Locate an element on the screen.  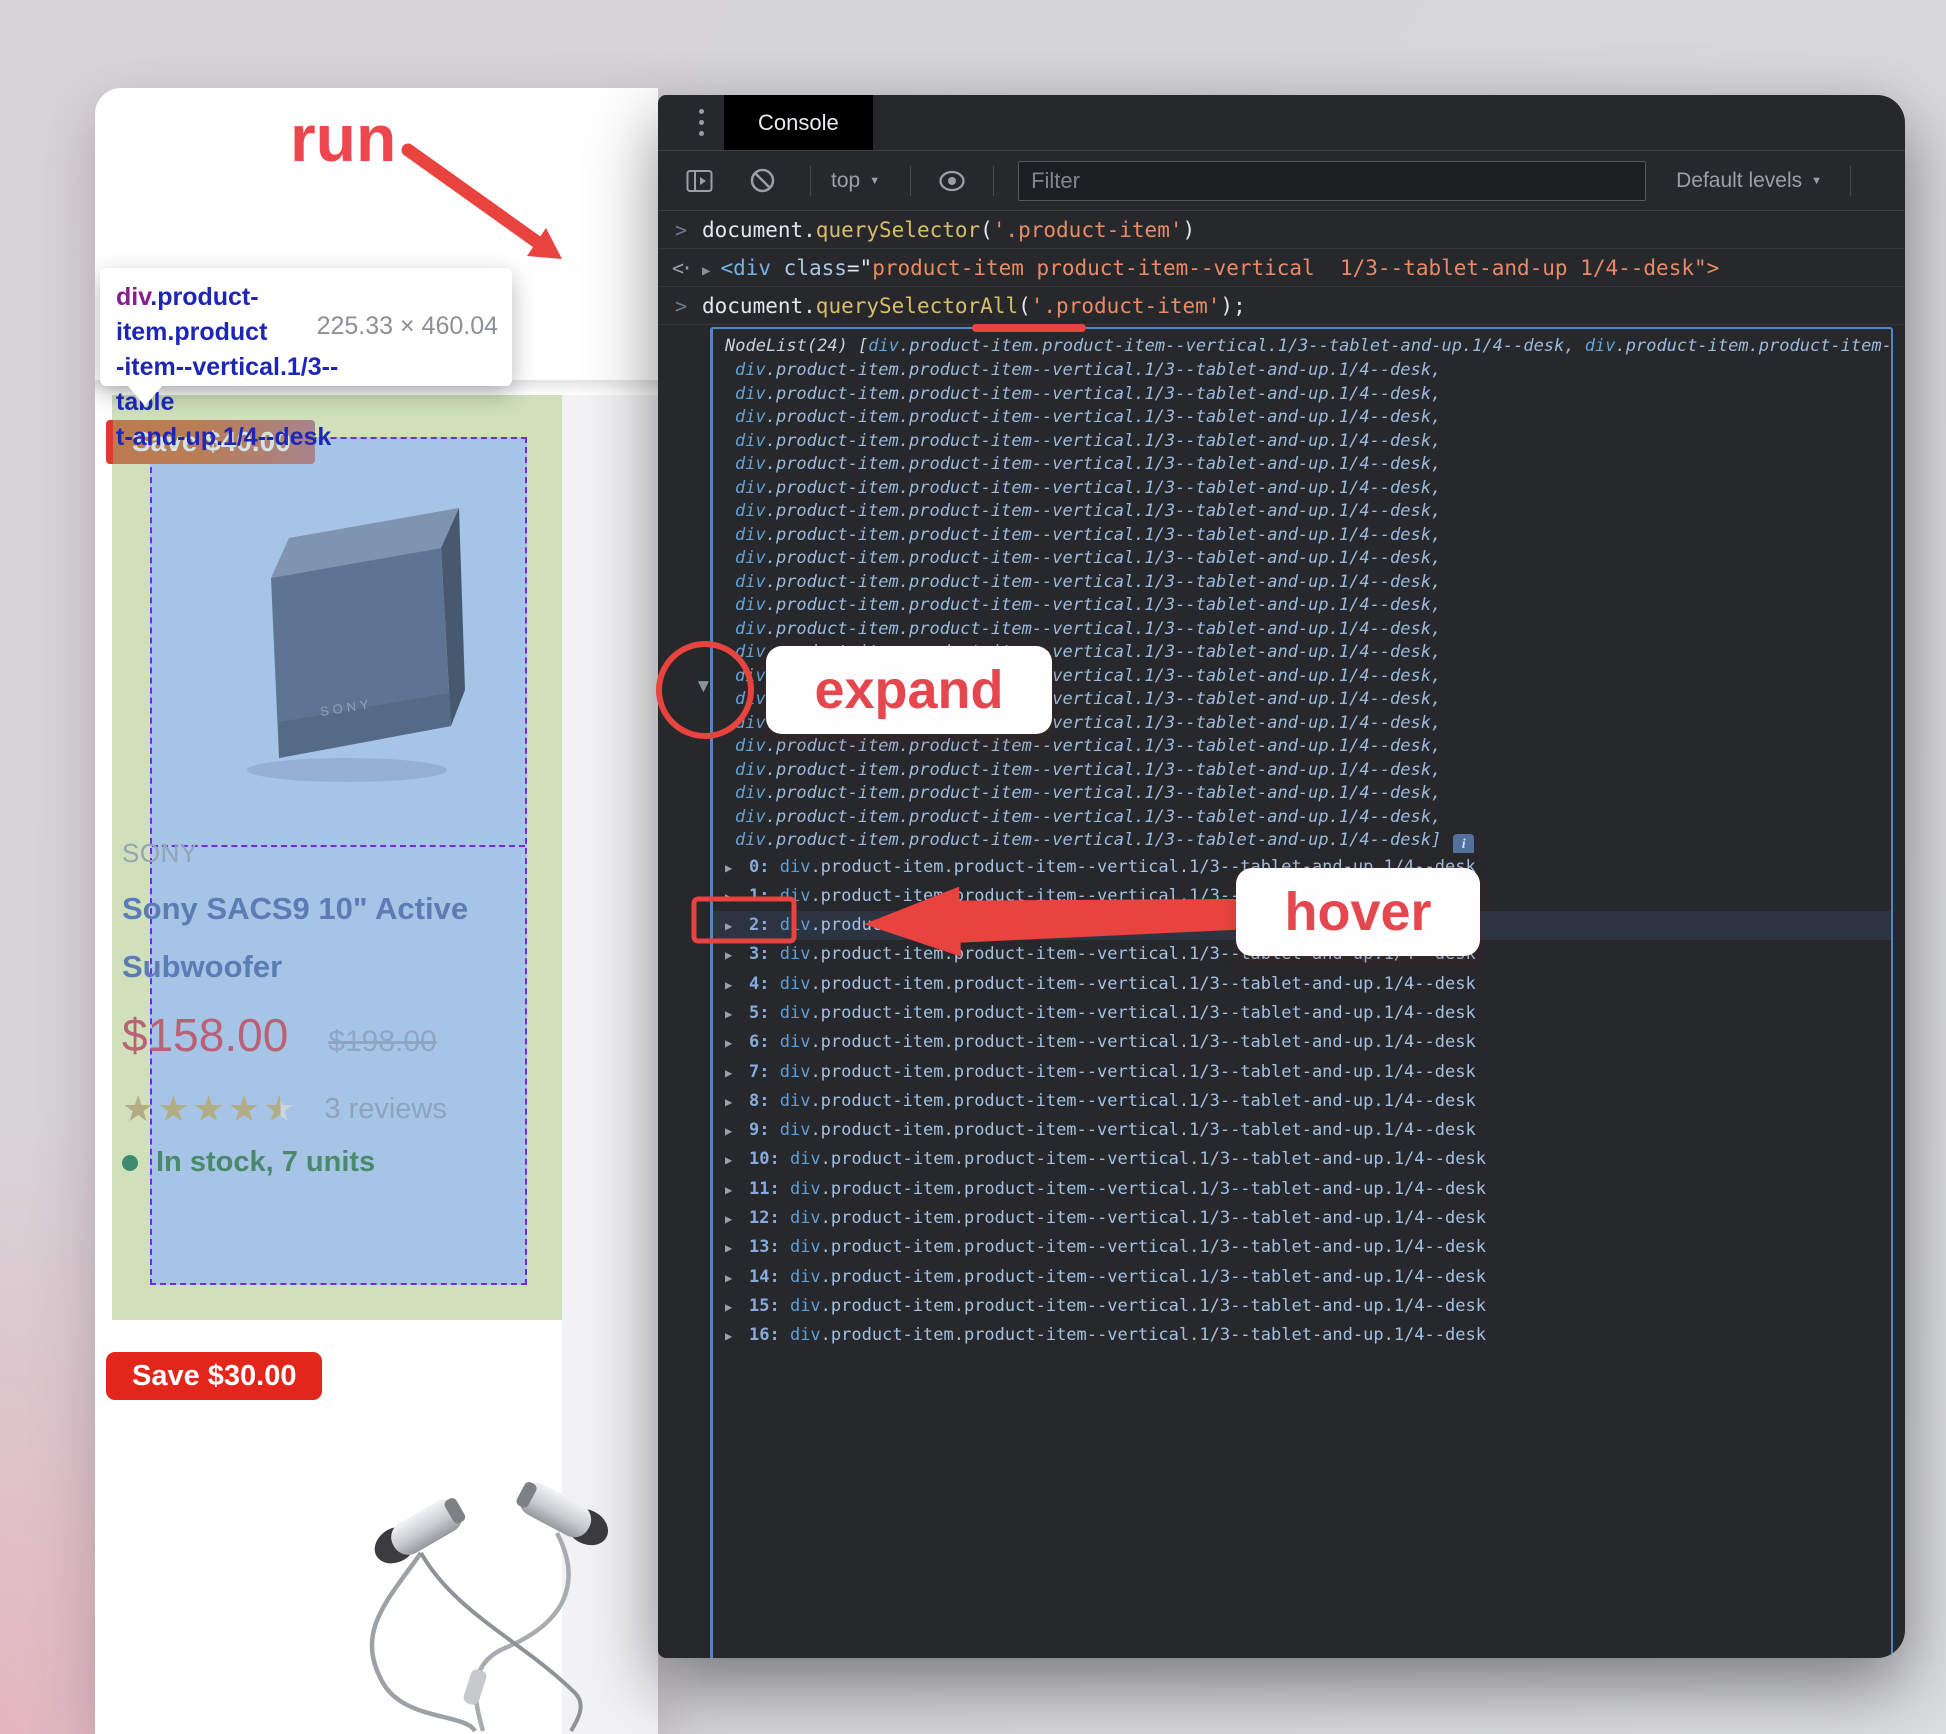
show-sidebar-icon is located at coordinates (699, 181).